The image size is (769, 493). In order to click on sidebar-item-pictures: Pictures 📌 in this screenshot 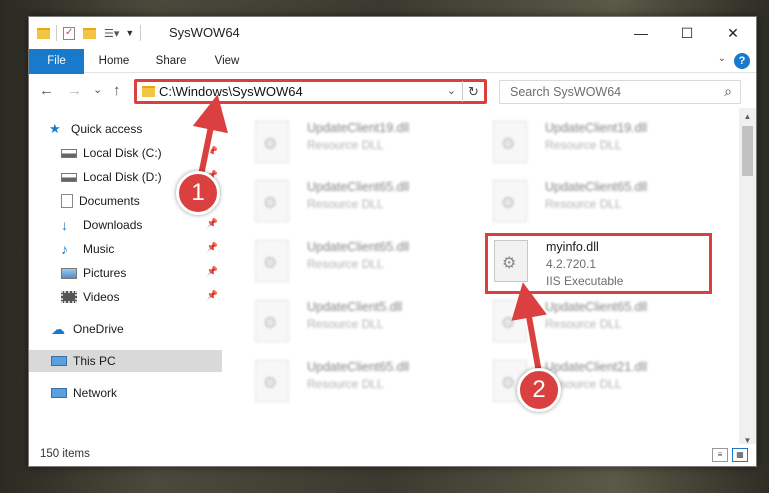, I will do `click(125, 273)`.